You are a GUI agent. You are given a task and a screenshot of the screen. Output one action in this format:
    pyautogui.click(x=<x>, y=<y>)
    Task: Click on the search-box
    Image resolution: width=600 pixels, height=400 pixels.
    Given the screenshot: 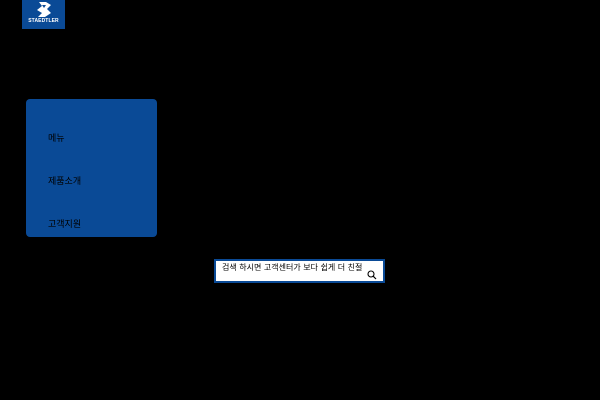 What is the action you would take?
    pyautogui.click(x=299, y=271)
    